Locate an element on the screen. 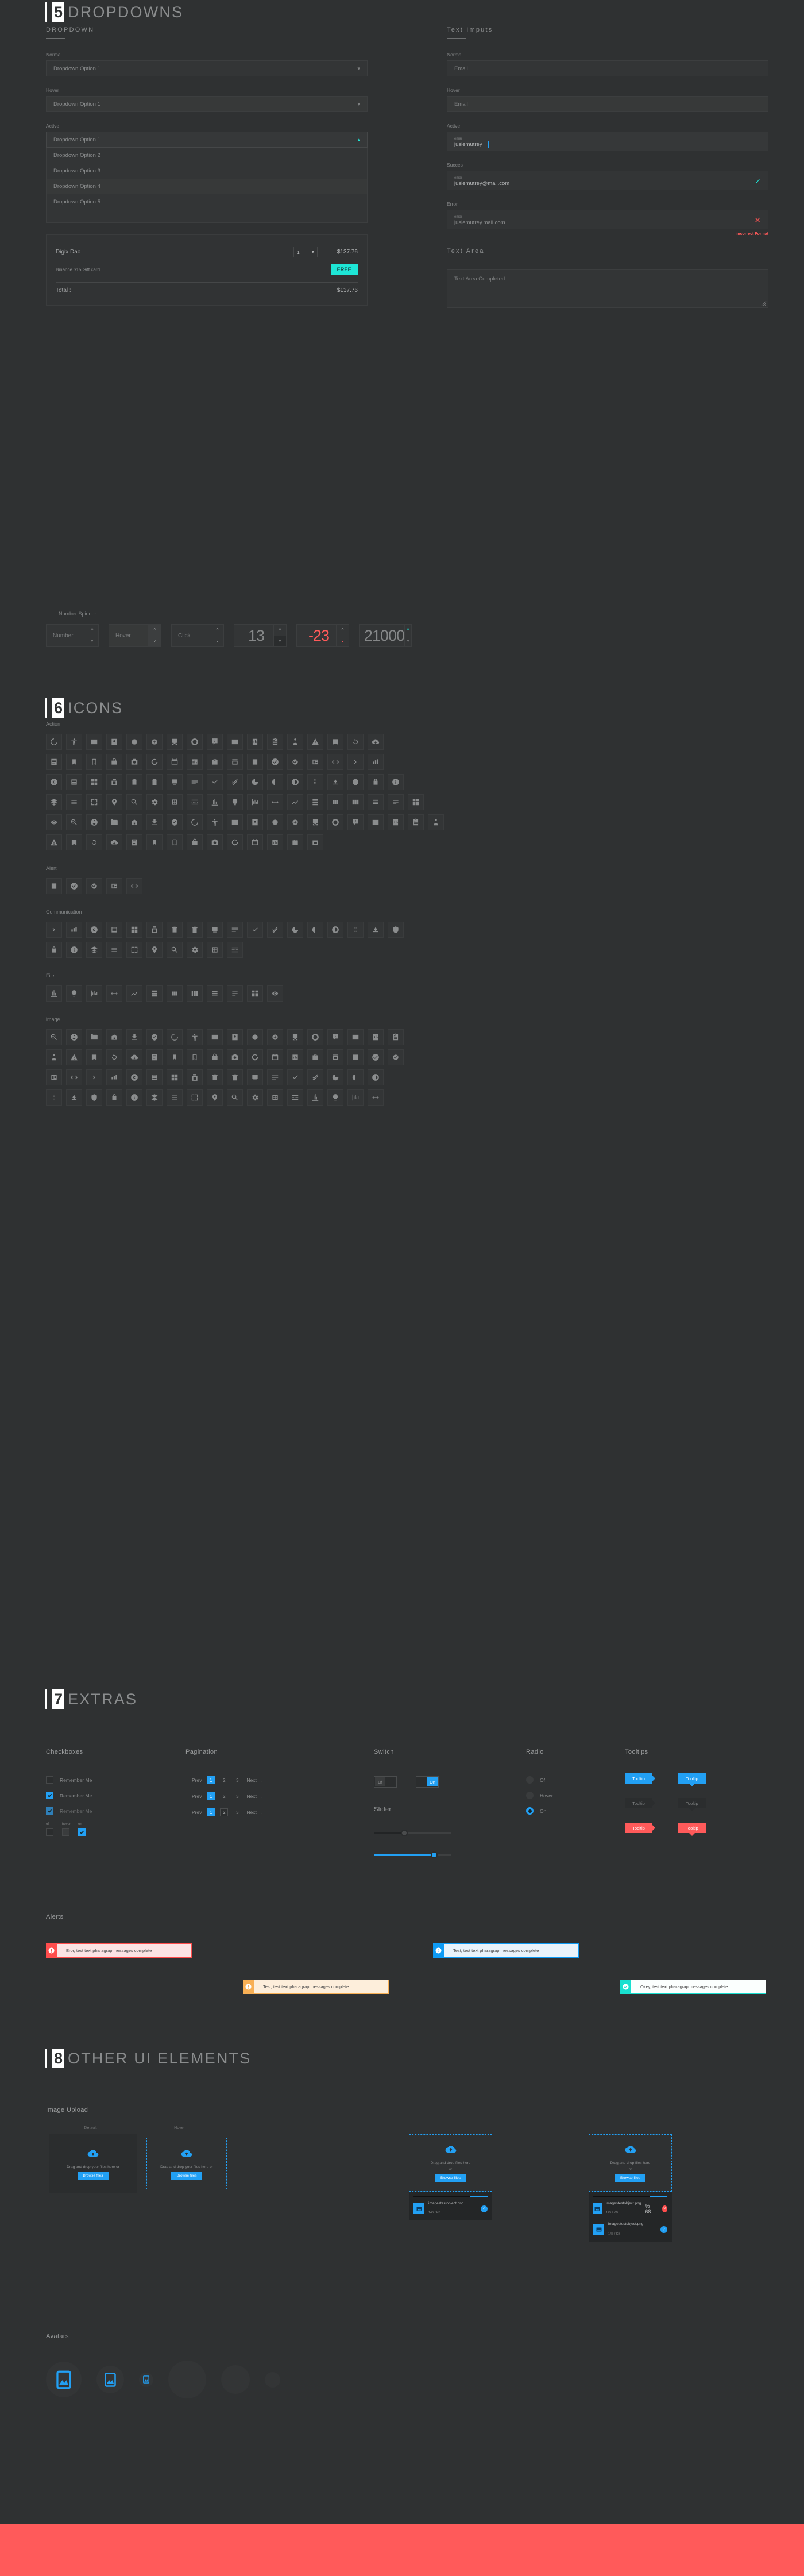 The width and height of the screenshot is (804, 2576). add-to-photos-icon is located at coordinates (74, 1037).